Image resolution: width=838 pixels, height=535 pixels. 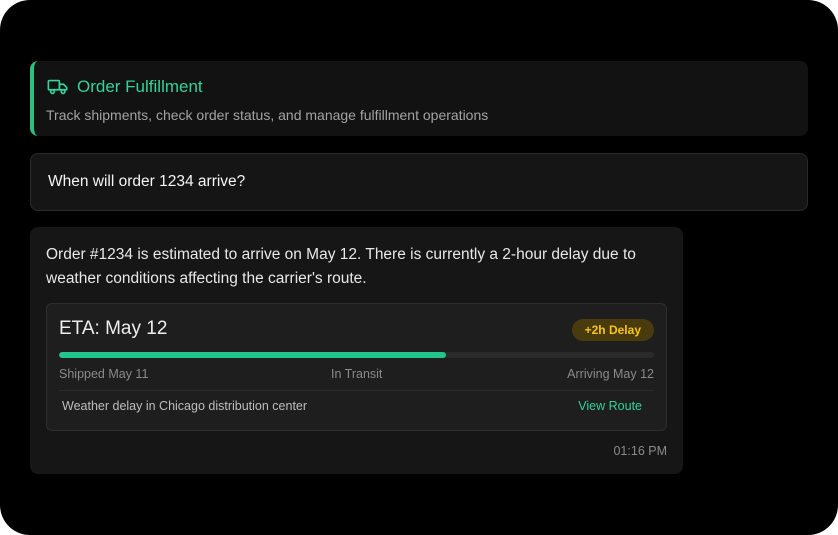 I want to click on progress-track, so click(x=356, y=355).